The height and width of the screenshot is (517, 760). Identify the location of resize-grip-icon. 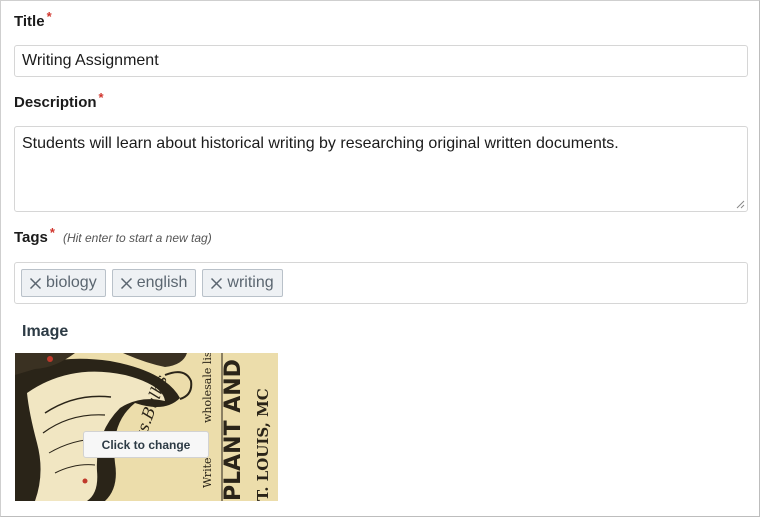
(740, 204).